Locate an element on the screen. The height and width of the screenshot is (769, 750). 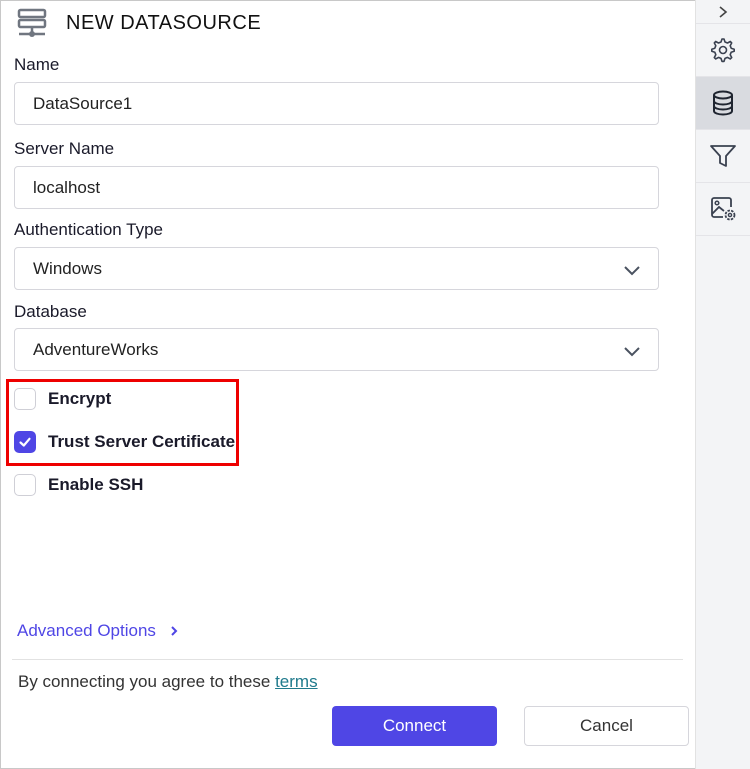
authentication-type-label: Authentication Type is located at coordinates (89, 229).